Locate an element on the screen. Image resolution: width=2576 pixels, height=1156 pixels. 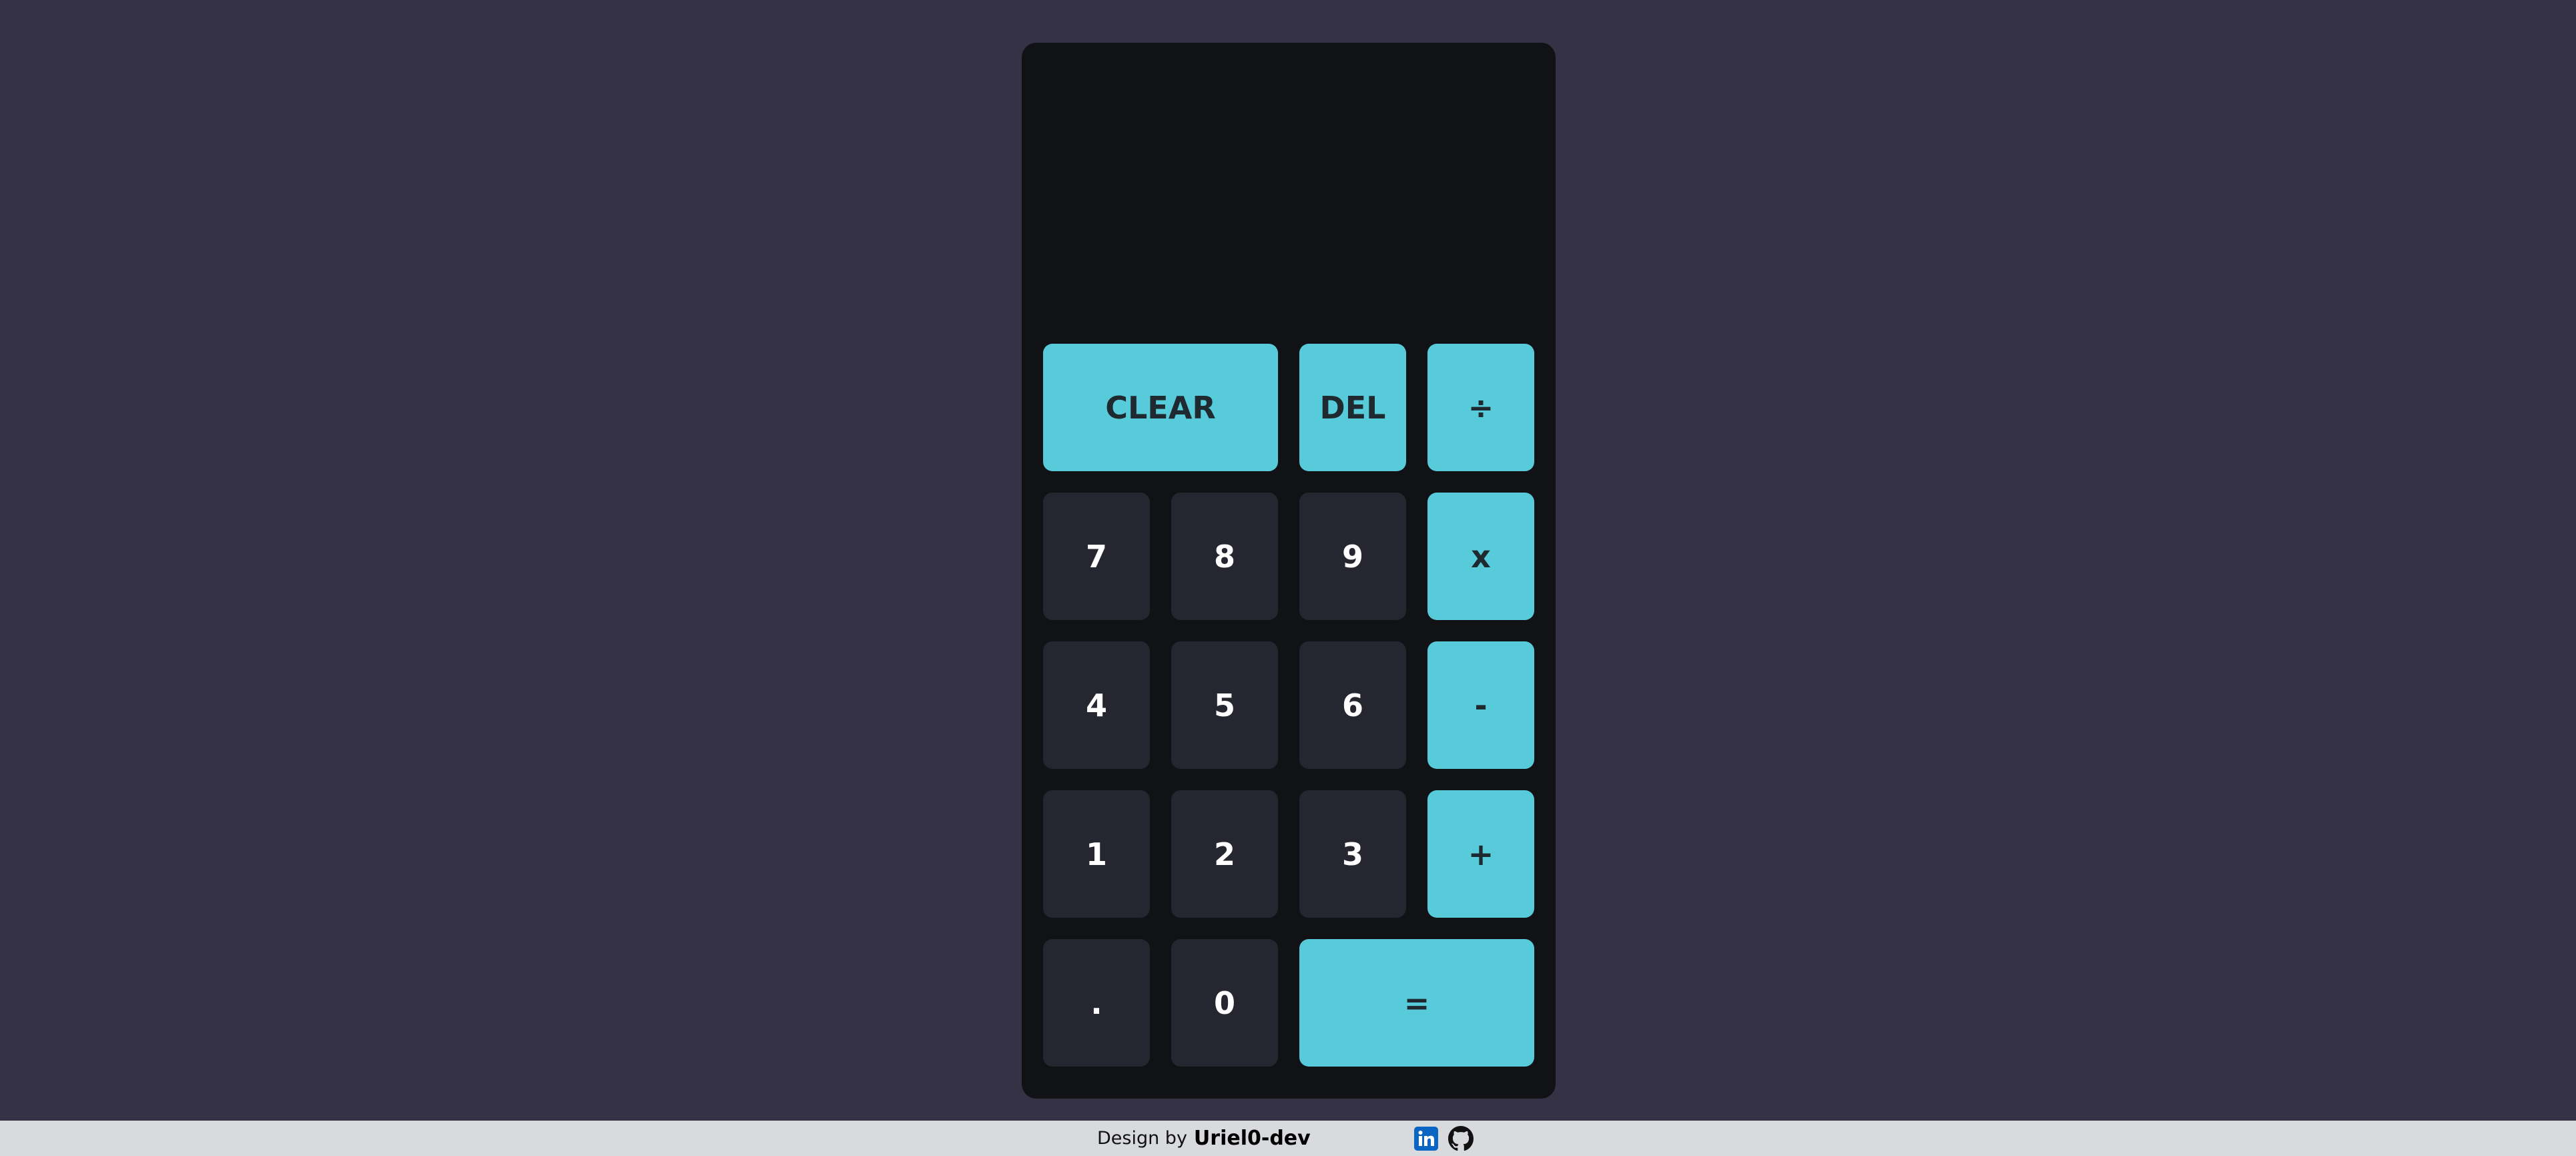
design-credit: Design by Uriel0-dev is located at coordinates (1204, 1139).